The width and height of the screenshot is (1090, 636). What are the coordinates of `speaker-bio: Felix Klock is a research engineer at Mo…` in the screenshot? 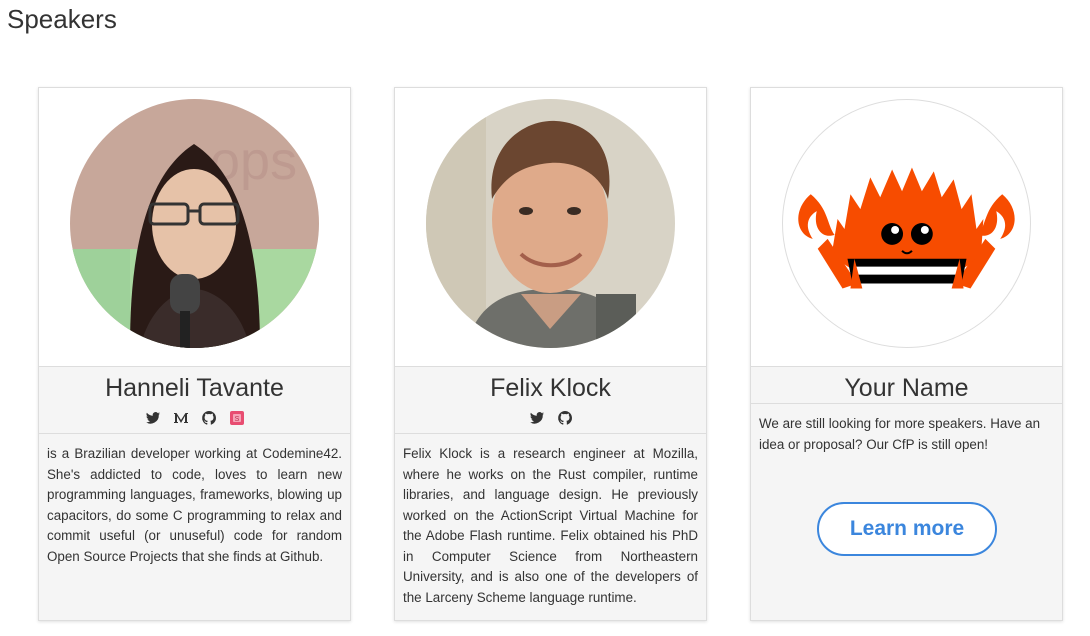 It's located at (550, 525).